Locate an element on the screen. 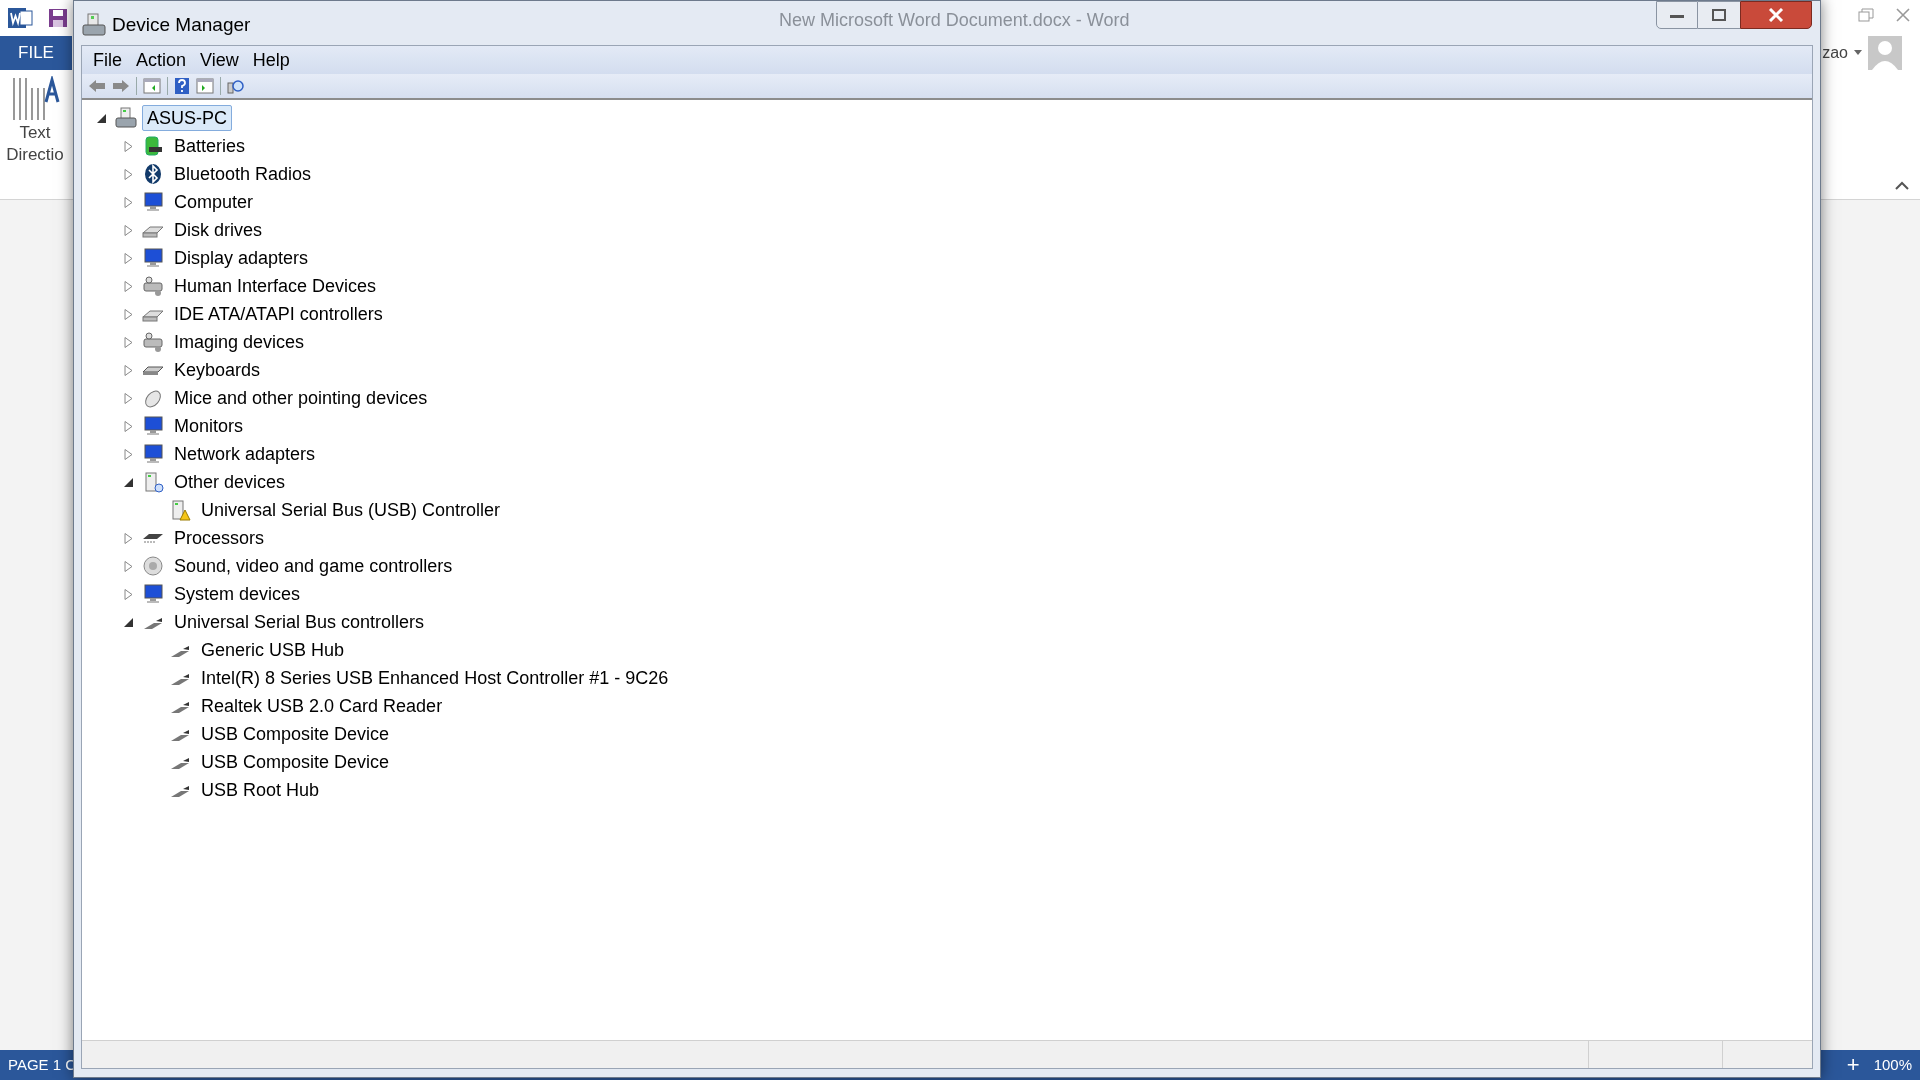  save-icon is located at coordinates (58, 18).